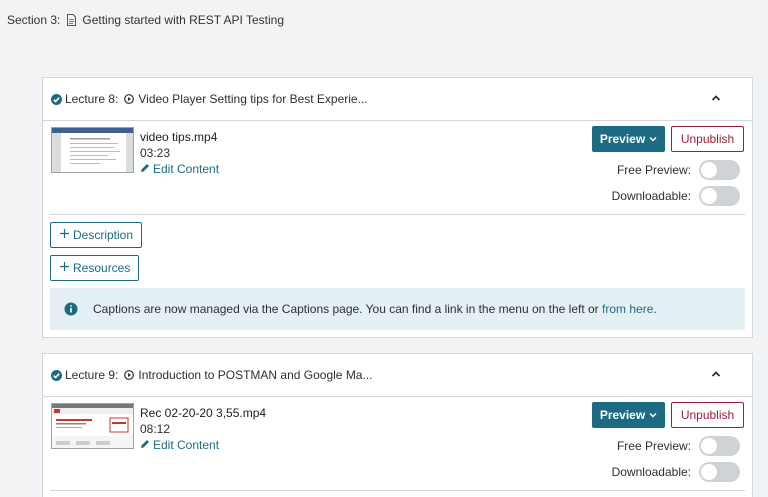 The height and width of the screenshot is (497, 768). I want to click on duration: 03:23, so click(155, 153).